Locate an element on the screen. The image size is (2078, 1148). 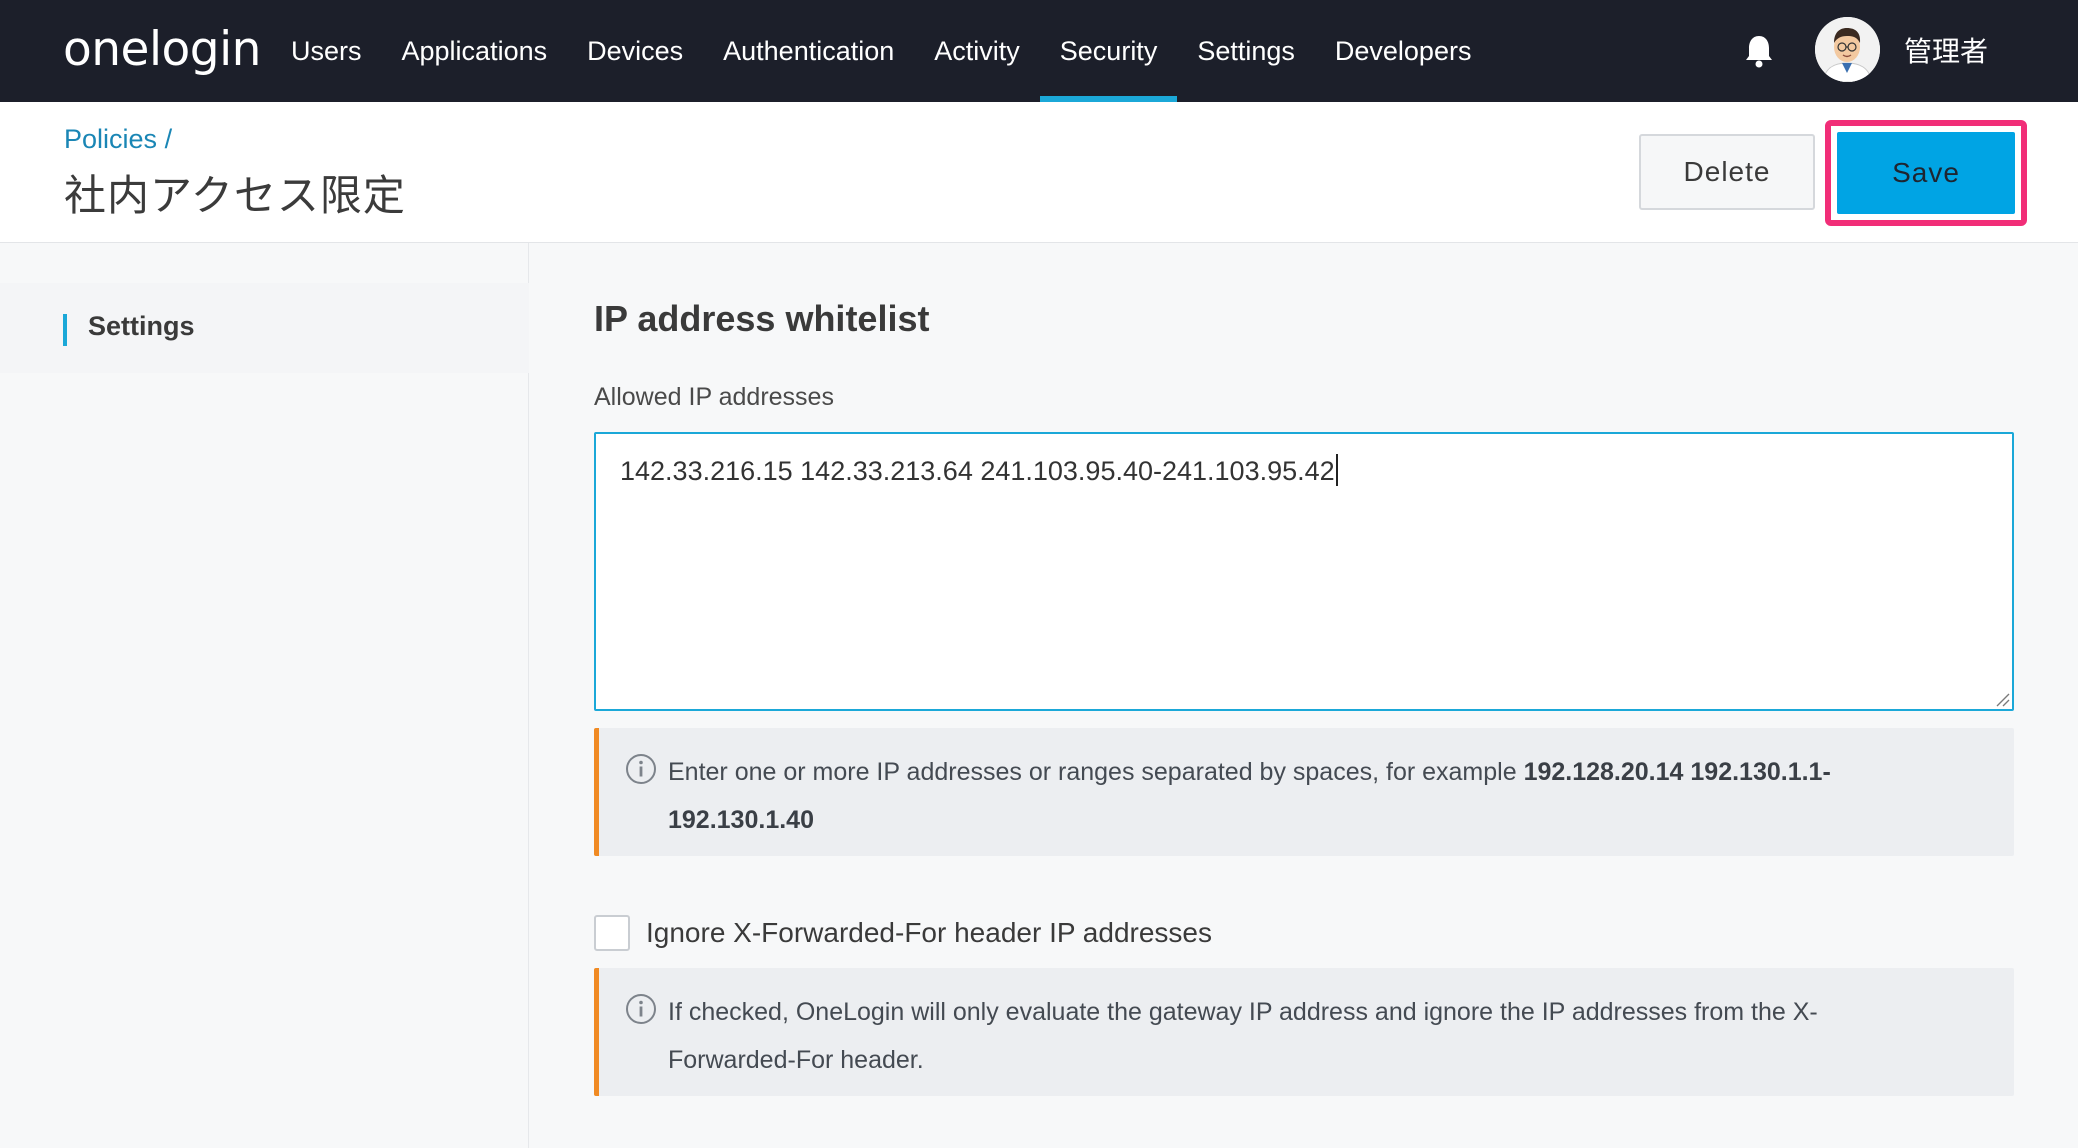
nav-item-devices: Devices is located at coordinates (635, 51).